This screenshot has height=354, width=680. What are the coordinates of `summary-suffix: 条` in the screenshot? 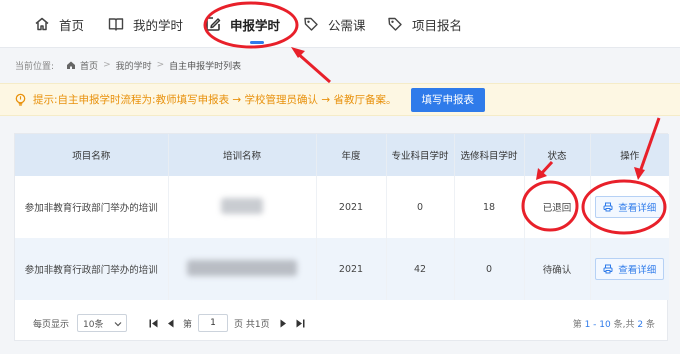 It's located at (650, 325).